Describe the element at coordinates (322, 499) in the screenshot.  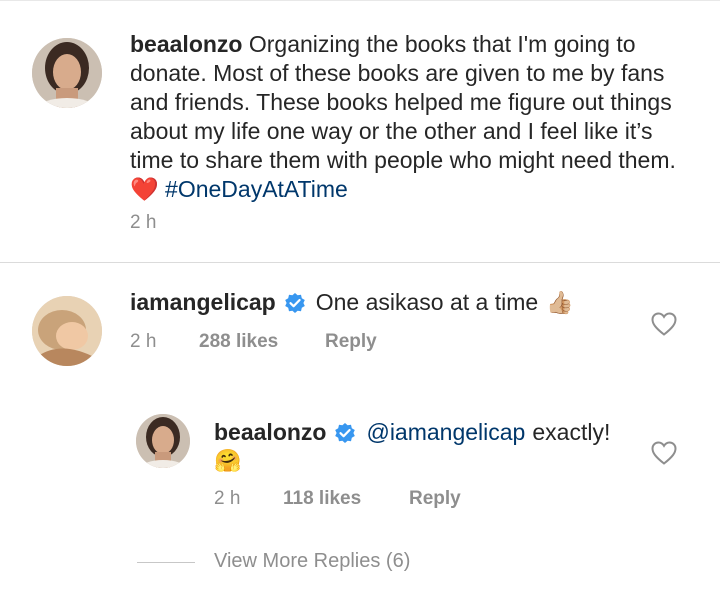
I see `reply-likes: 118 likes` at that location.